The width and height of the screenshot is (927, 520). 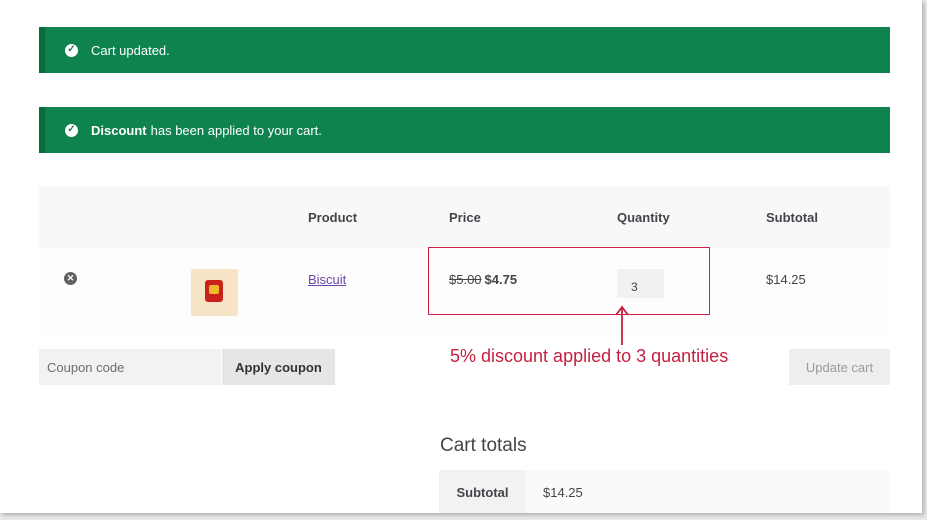 What do you see at coordinates (664, 491) in the screenshot?
I see `totals-subtotal-row: Subtotal $14.25` at bounding box center [664, 491].